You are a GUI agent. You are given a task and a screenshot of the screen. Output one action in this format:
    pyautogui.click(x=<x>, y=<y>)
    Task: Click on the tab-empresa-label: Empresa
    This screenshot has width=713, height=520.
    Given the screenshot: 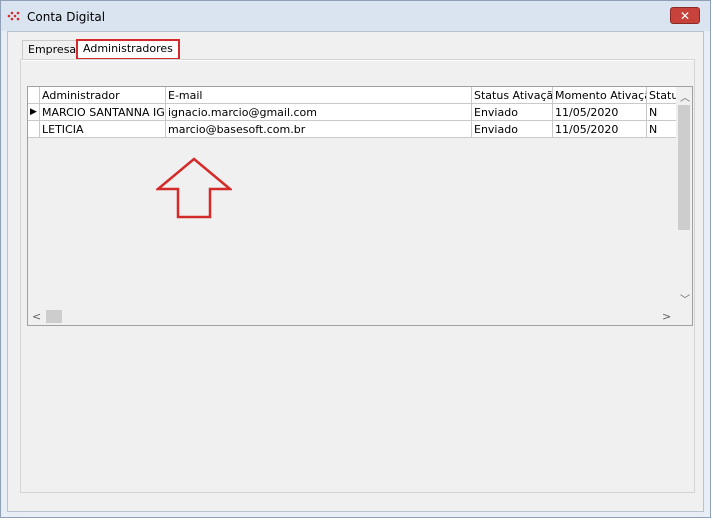 What is the action you would take?
    pyautogui.click(x=52, y=49)
    